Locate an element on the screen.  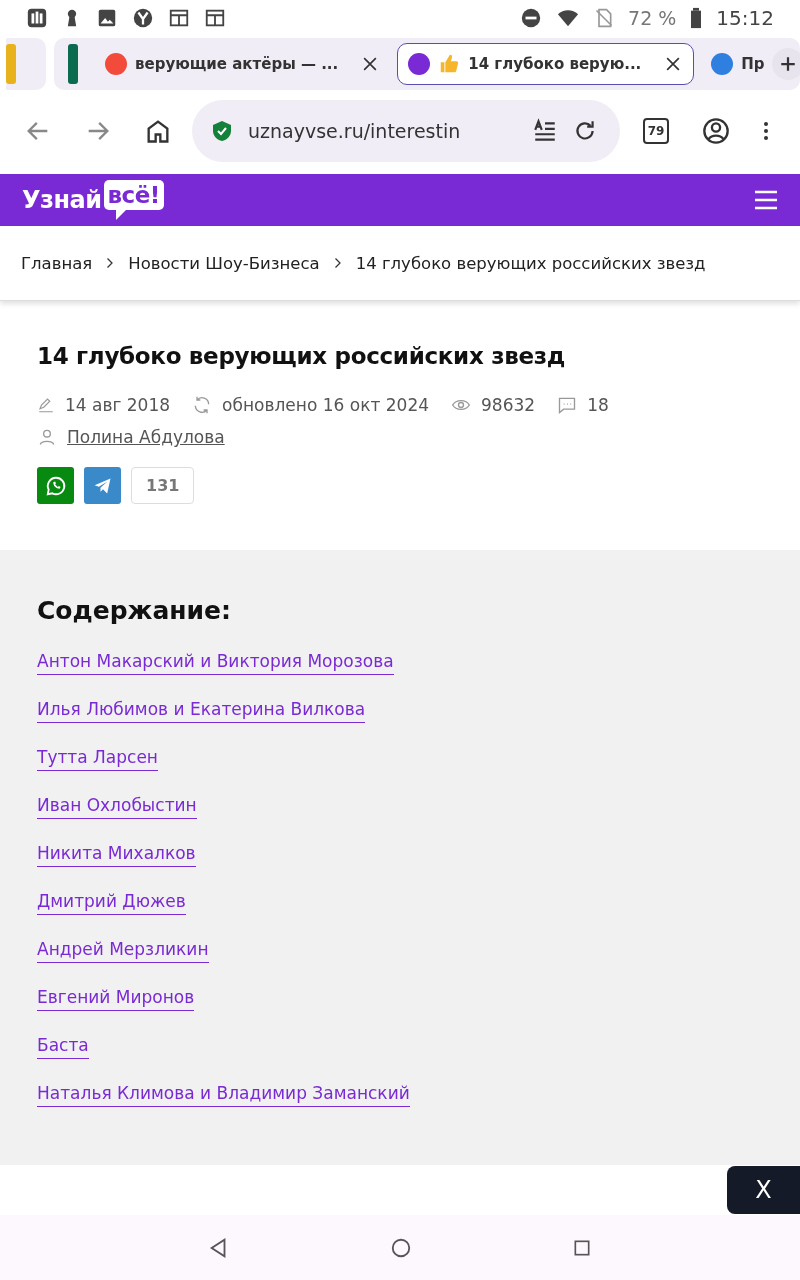
contents-link: Андрей Мерзликин is located at coordinates (123, 950).